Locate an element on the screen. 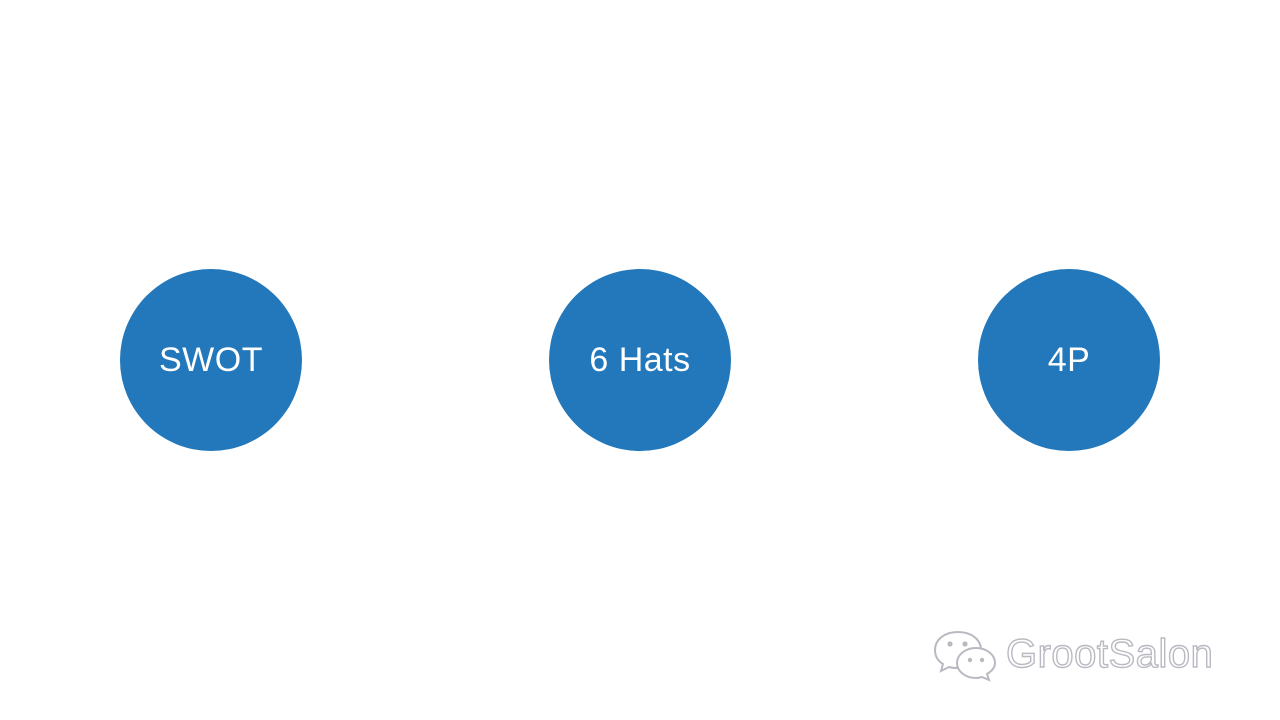 This screenshot has height=720, width=1280. node-6-hats: 6 Hats is located at coordinates (640, 360).